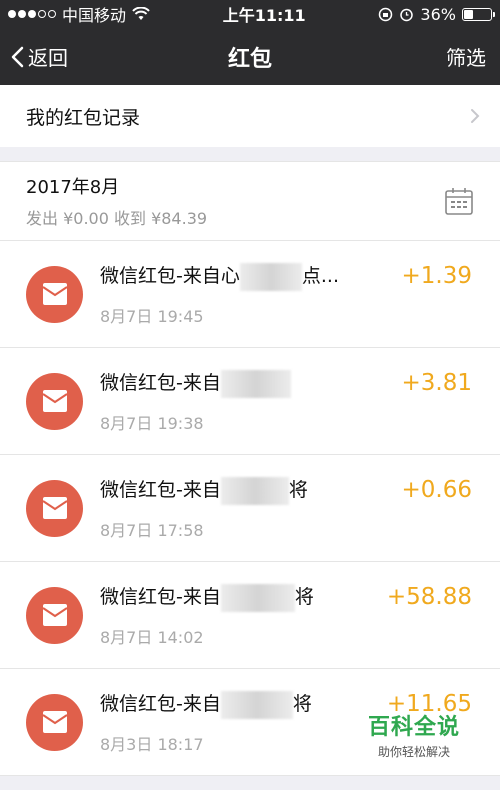 Image resolution: width=500 pixels, height=790 pixels. What do you see at coordinates (48, 58) in the screenshot?
I see `back-label: 返回` at bounding box center [48, 58].